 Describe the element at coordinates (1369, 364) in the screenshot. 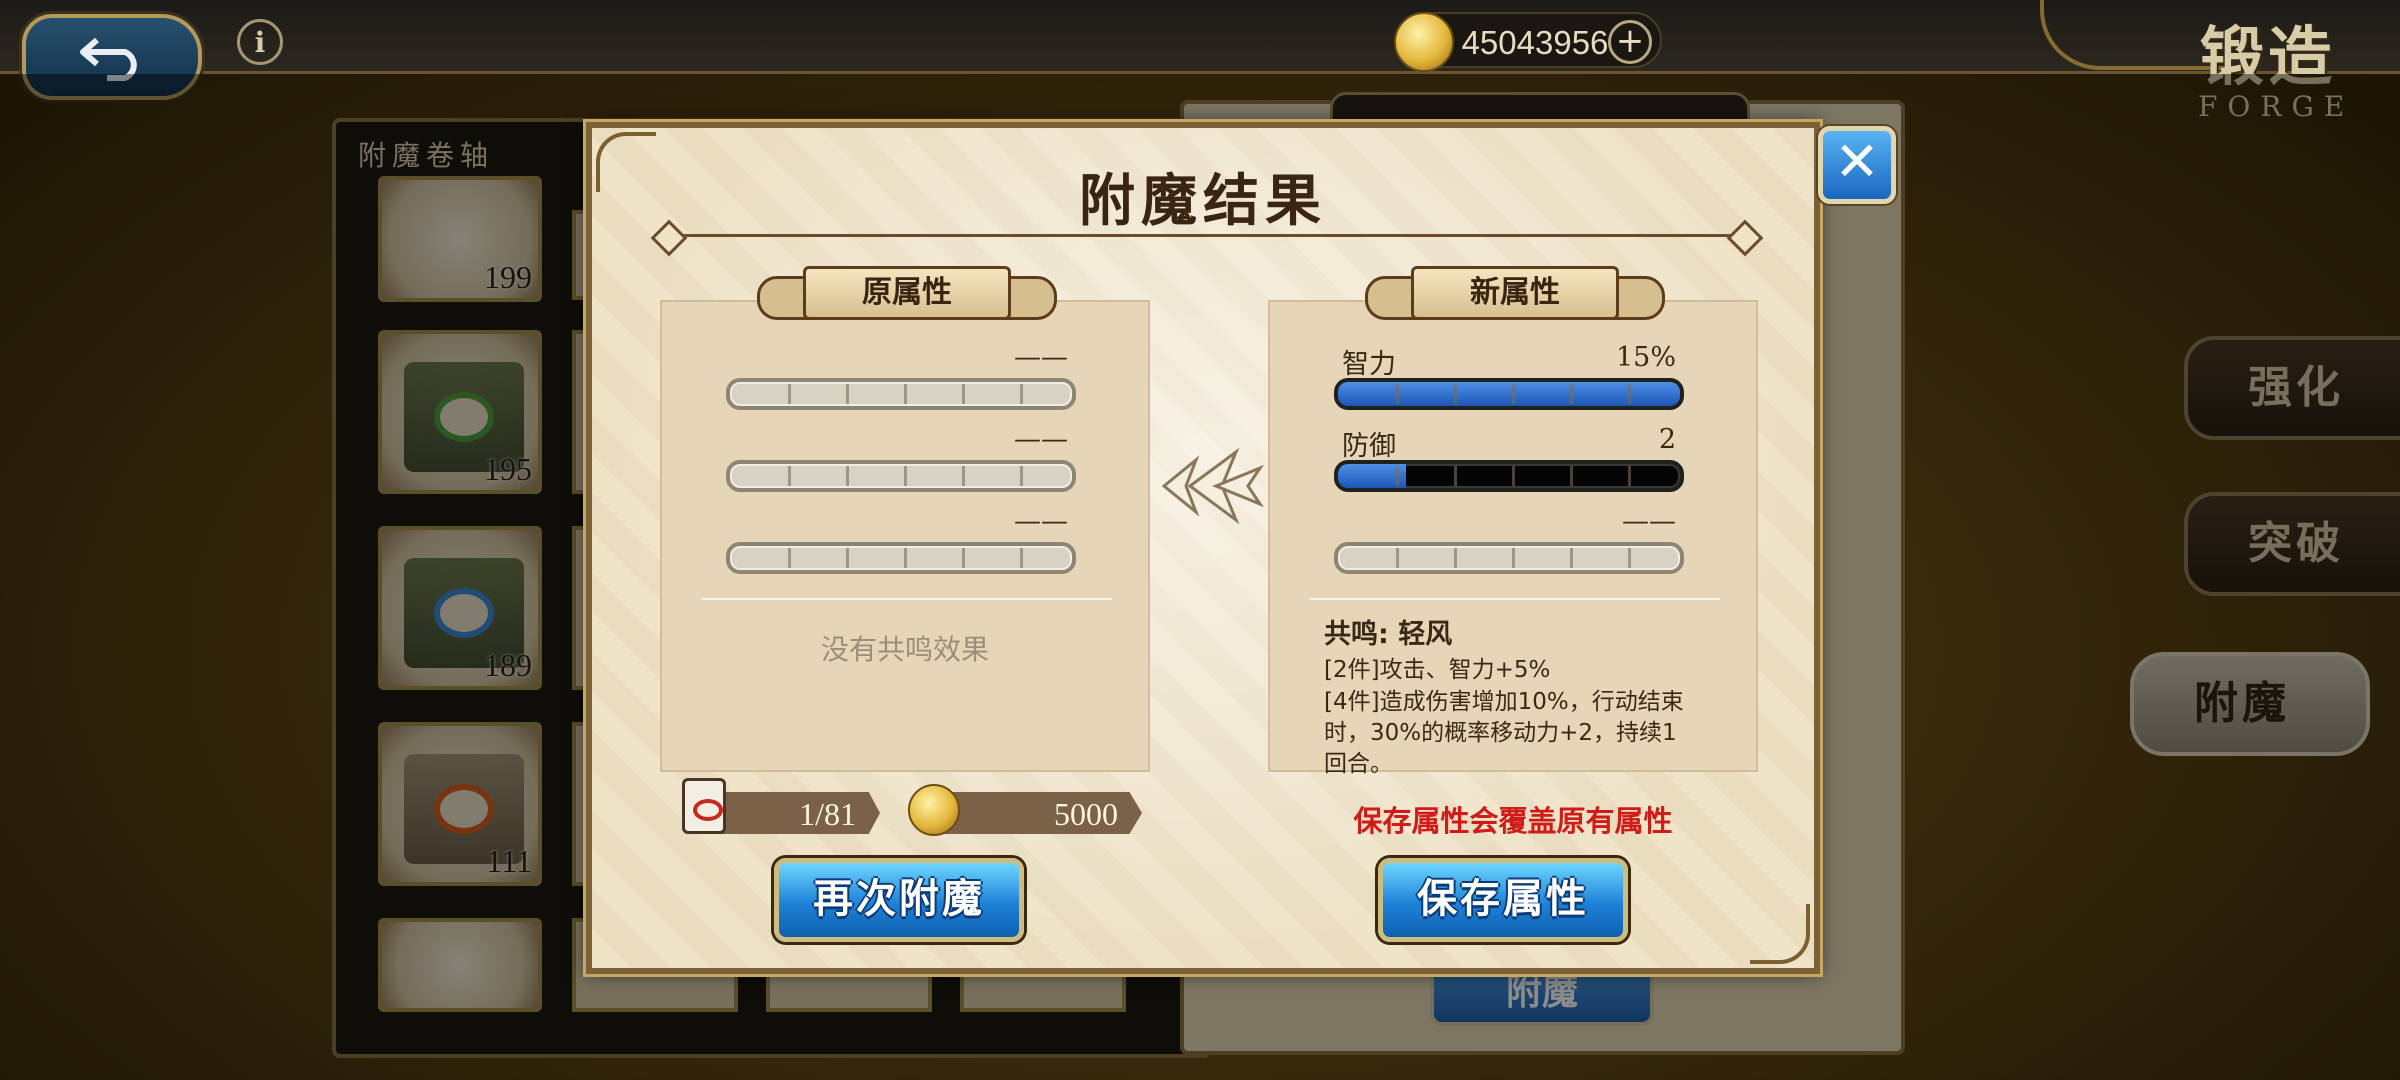

I see `stat-name: 智力` at that location.